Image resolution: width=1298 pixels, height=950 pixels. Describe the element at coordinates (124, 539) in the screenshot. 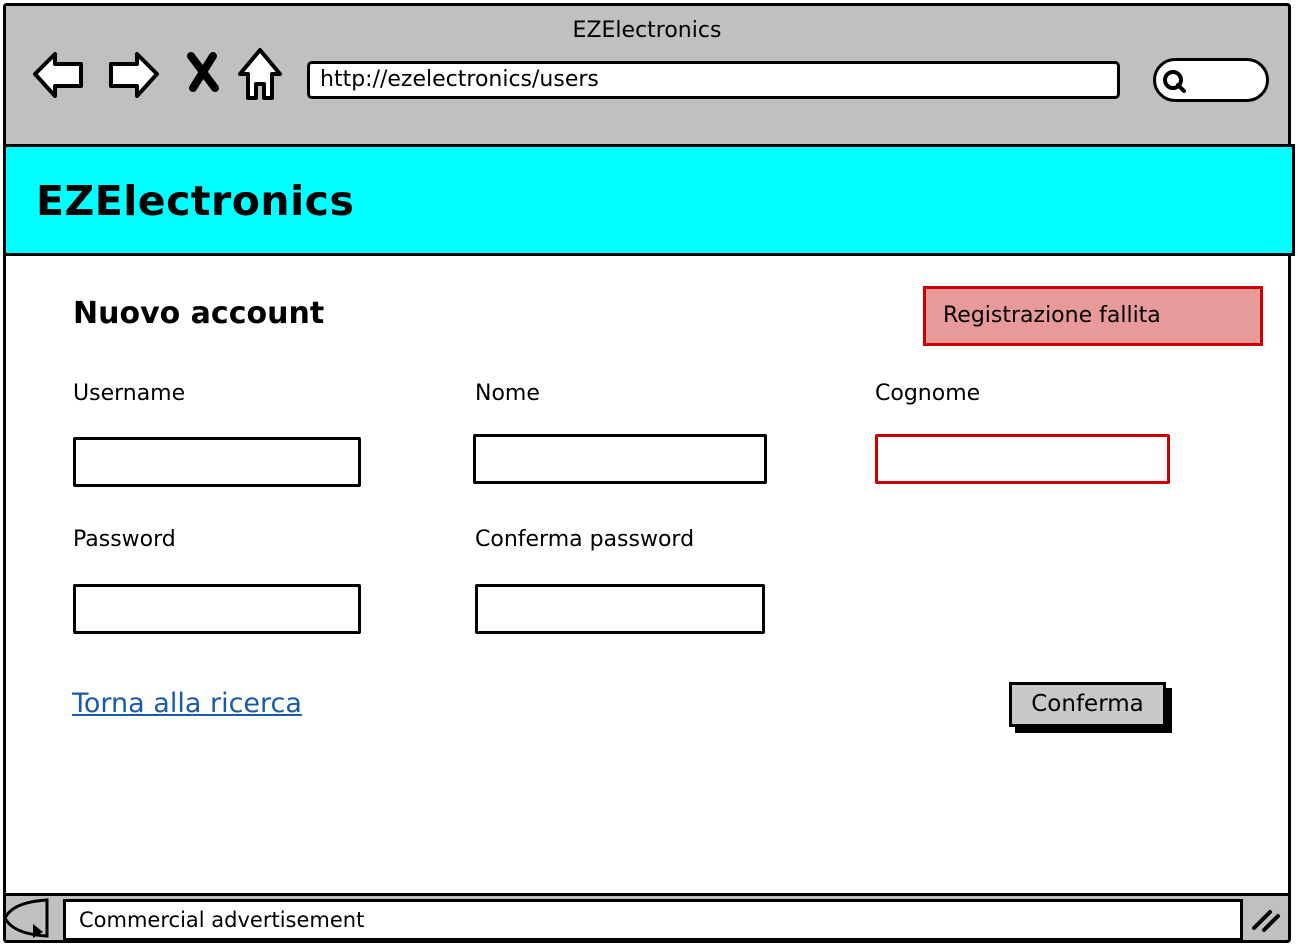

I see `password-label: Password` at that location.